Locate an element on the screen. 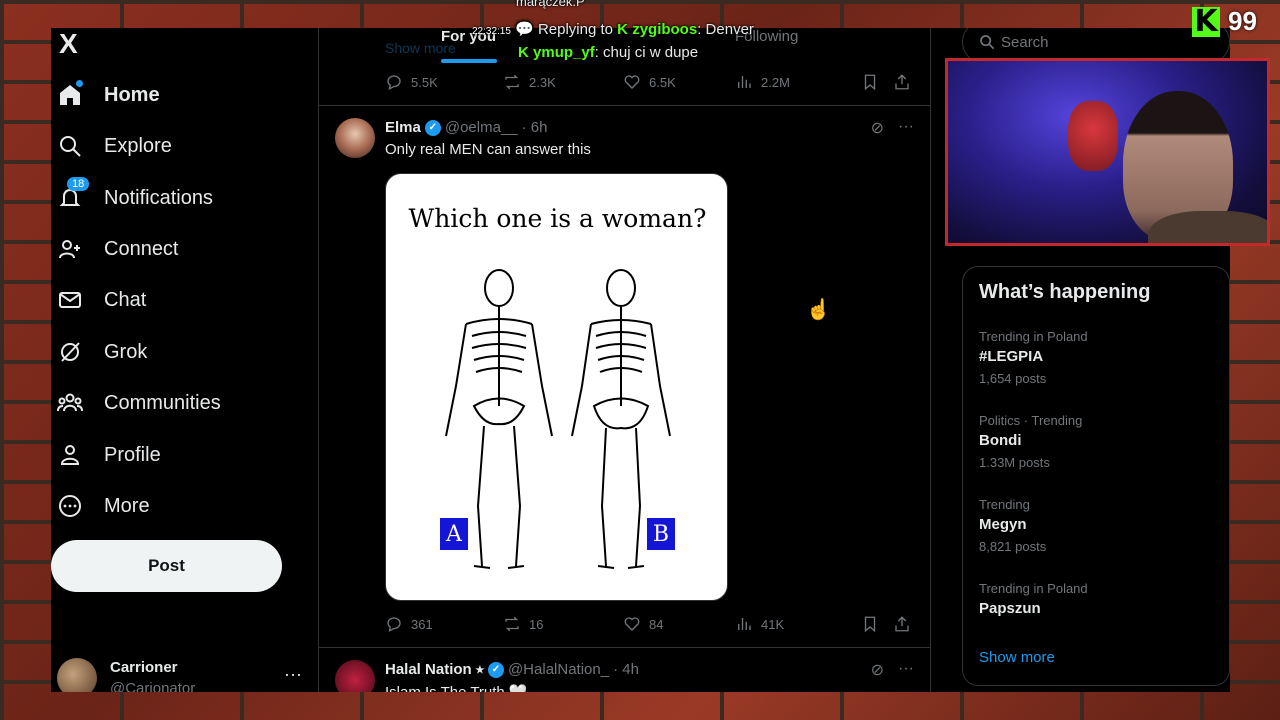 The width and height of the screenshot is (1280, 720). nav-item-more: More is located at coordinates (103, 506).